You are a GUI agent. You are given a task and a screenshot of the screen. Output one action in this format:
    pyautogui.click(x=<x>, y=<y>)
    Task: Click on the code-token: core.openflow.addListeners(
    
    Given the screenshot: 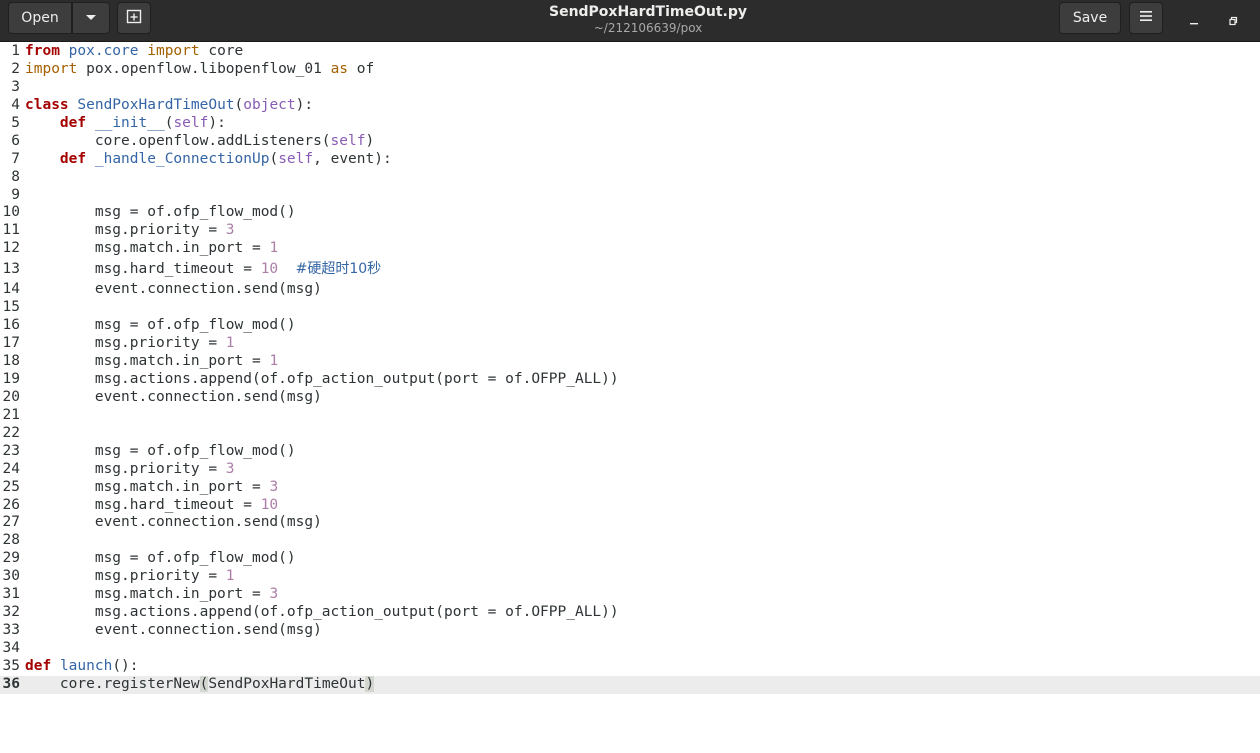 What is the action you would take?
    pyautogui.click(x=178, y=140)
    